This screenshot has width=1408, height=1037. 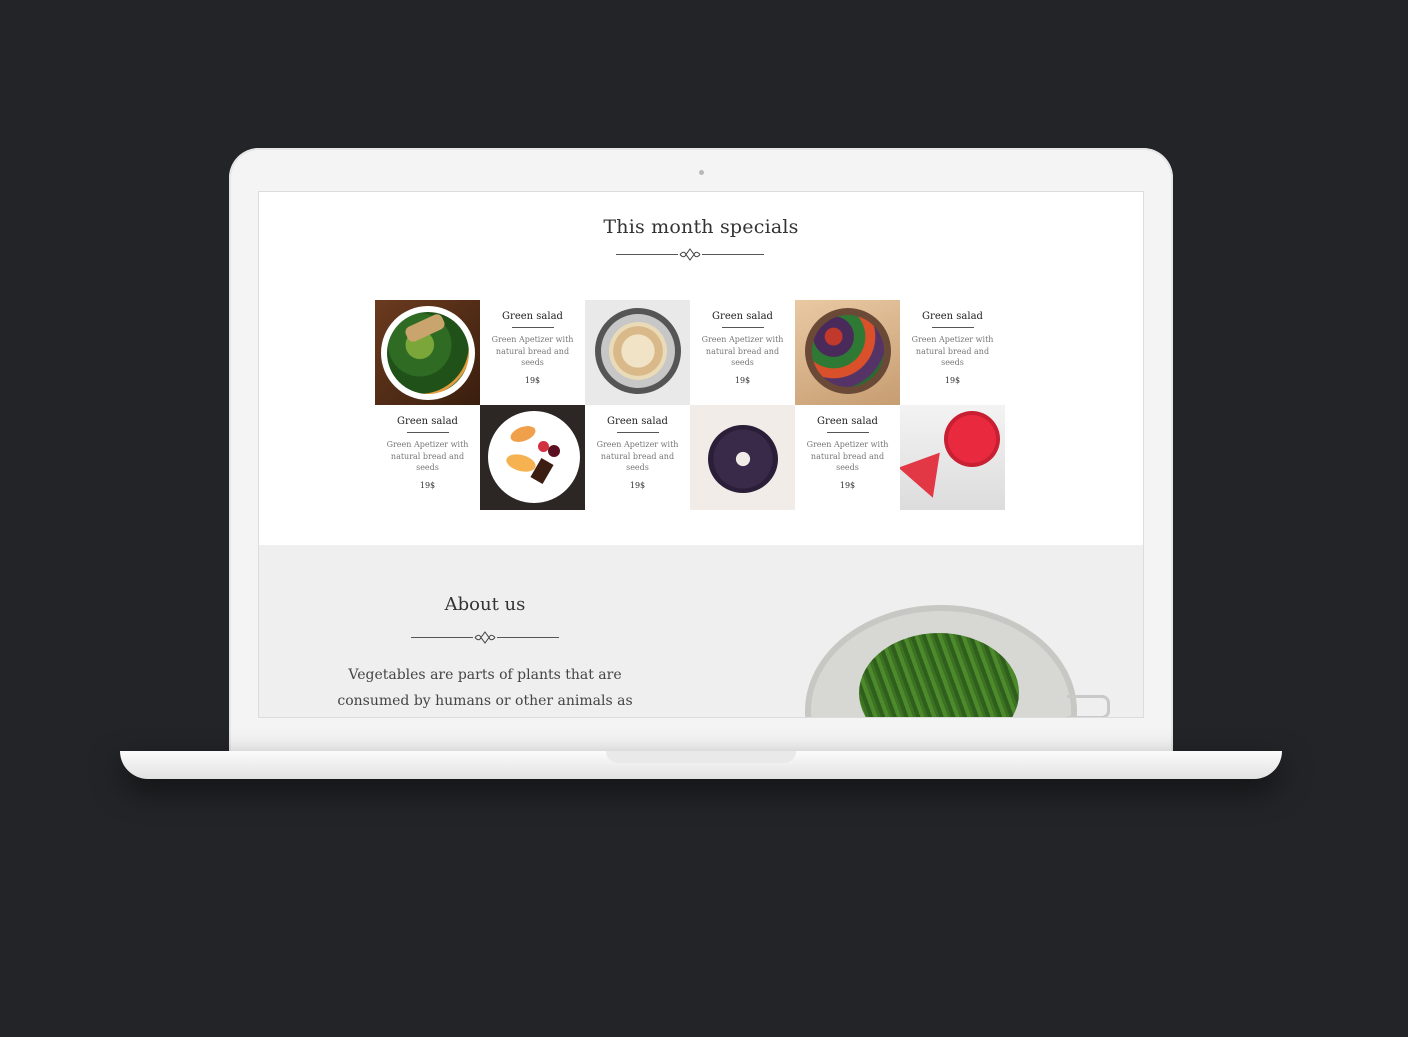 I want to click on laptop-base, so click(x=701, y=765).